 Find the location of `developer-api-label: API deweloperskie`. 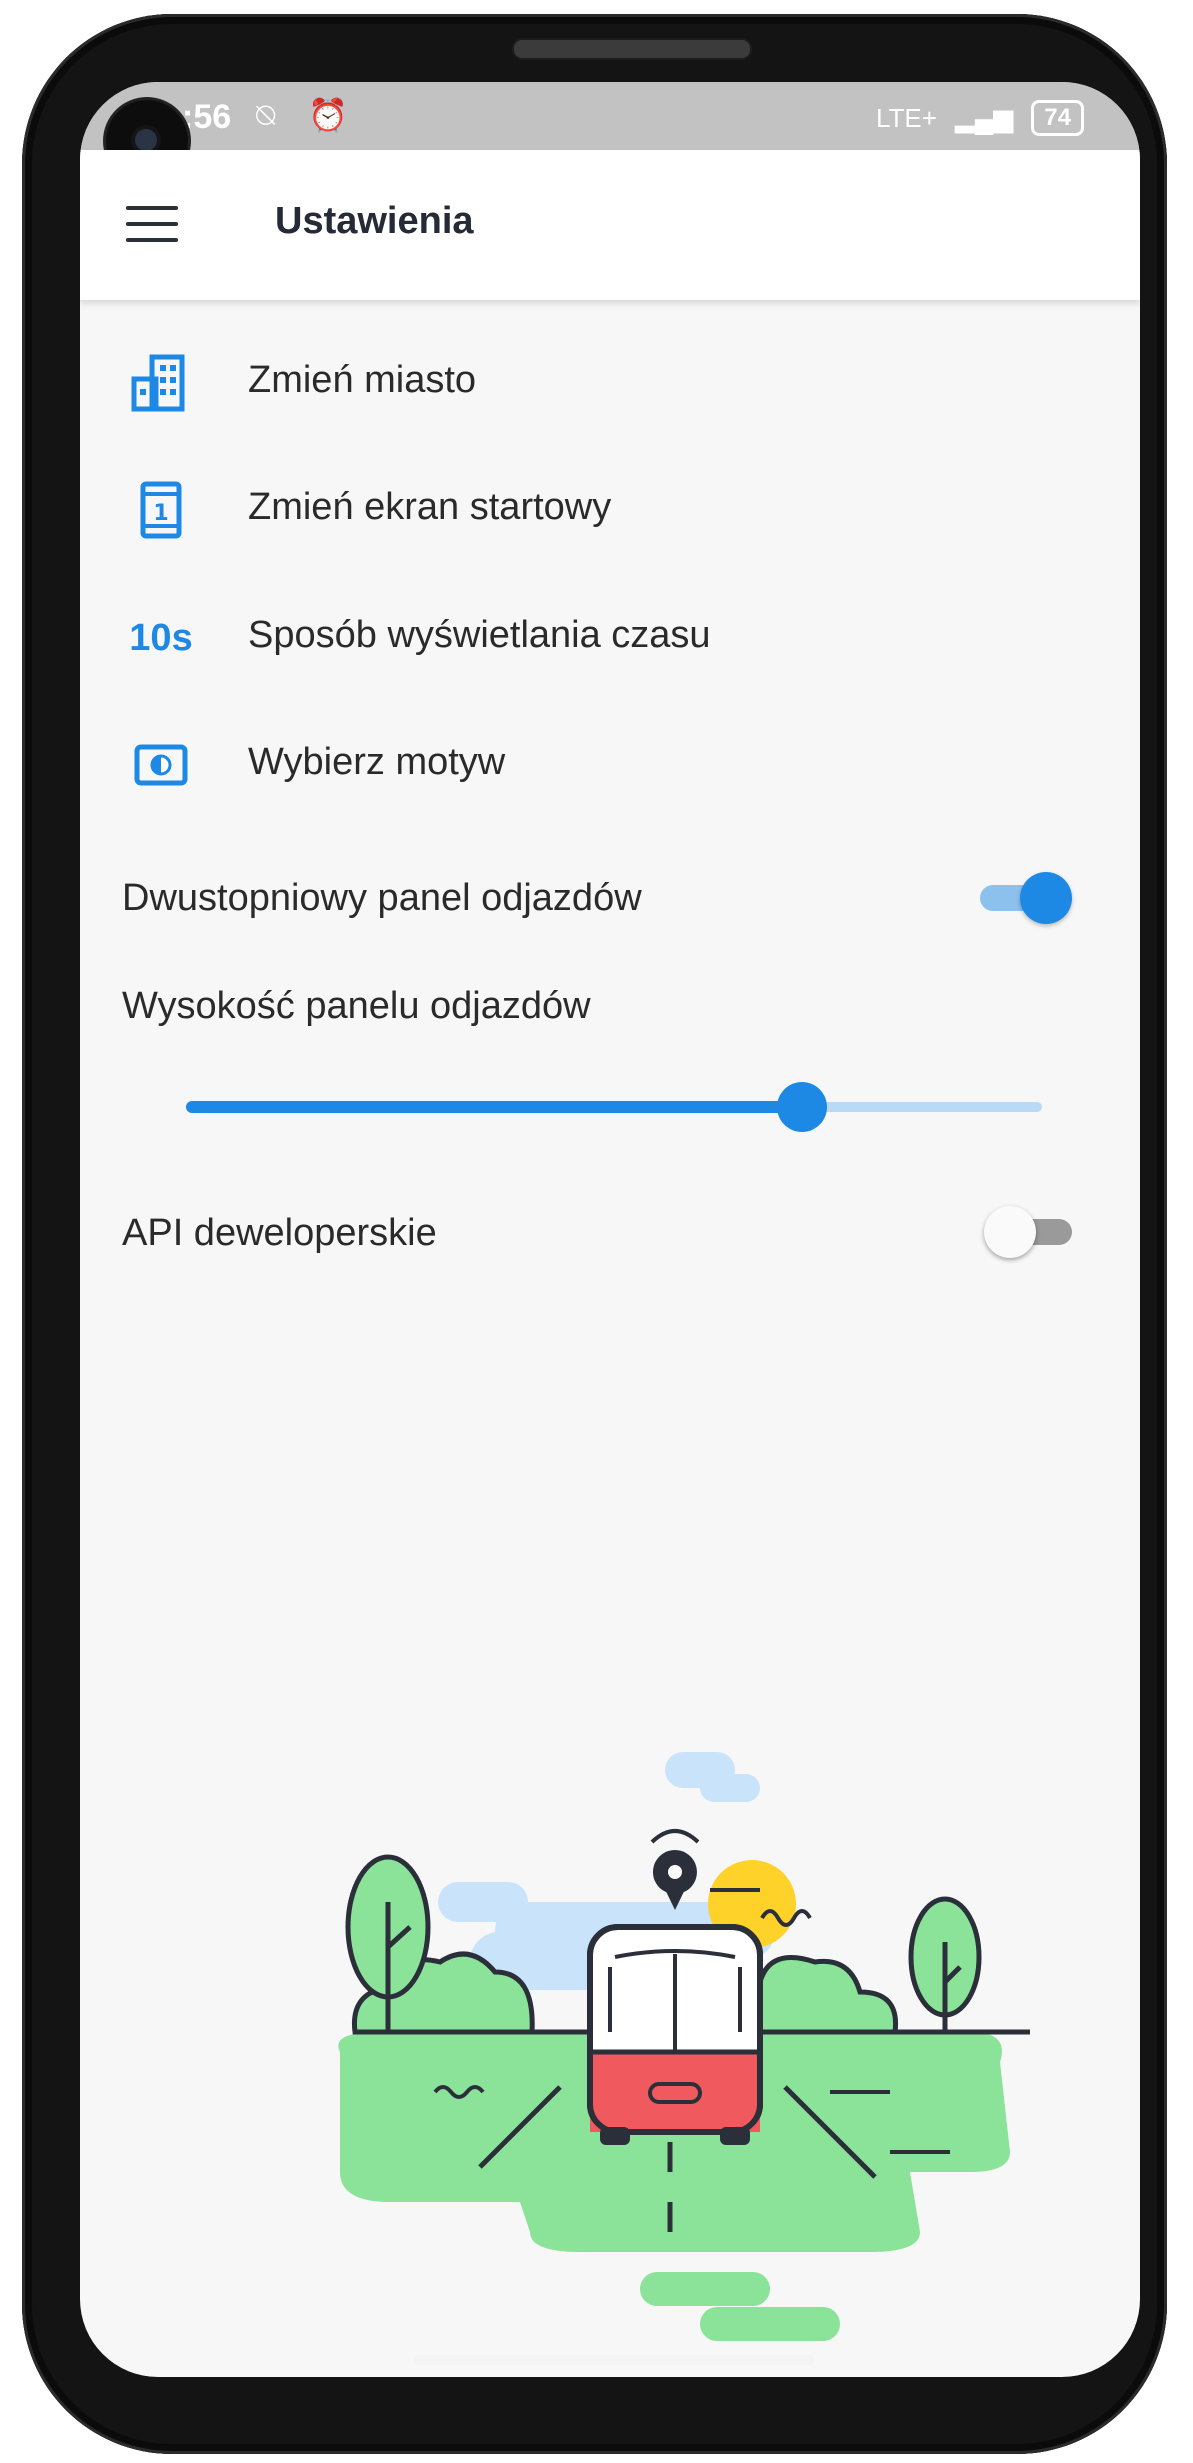

developer-api-label: API deweloperskie is located at coordinates (279, 1233).